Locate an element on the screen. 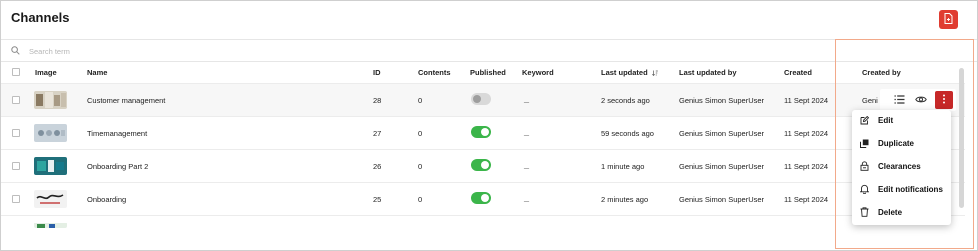  list-button is located at coordinates (899, 100).